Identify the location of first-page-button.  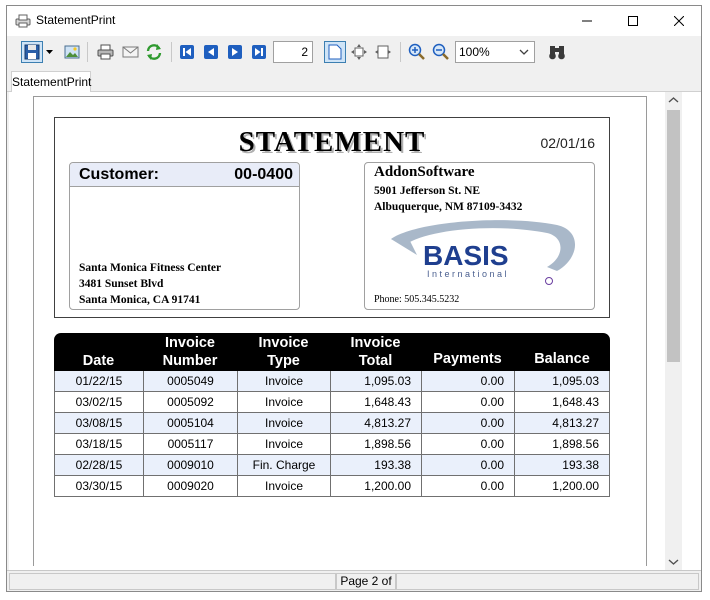
(187, 52).